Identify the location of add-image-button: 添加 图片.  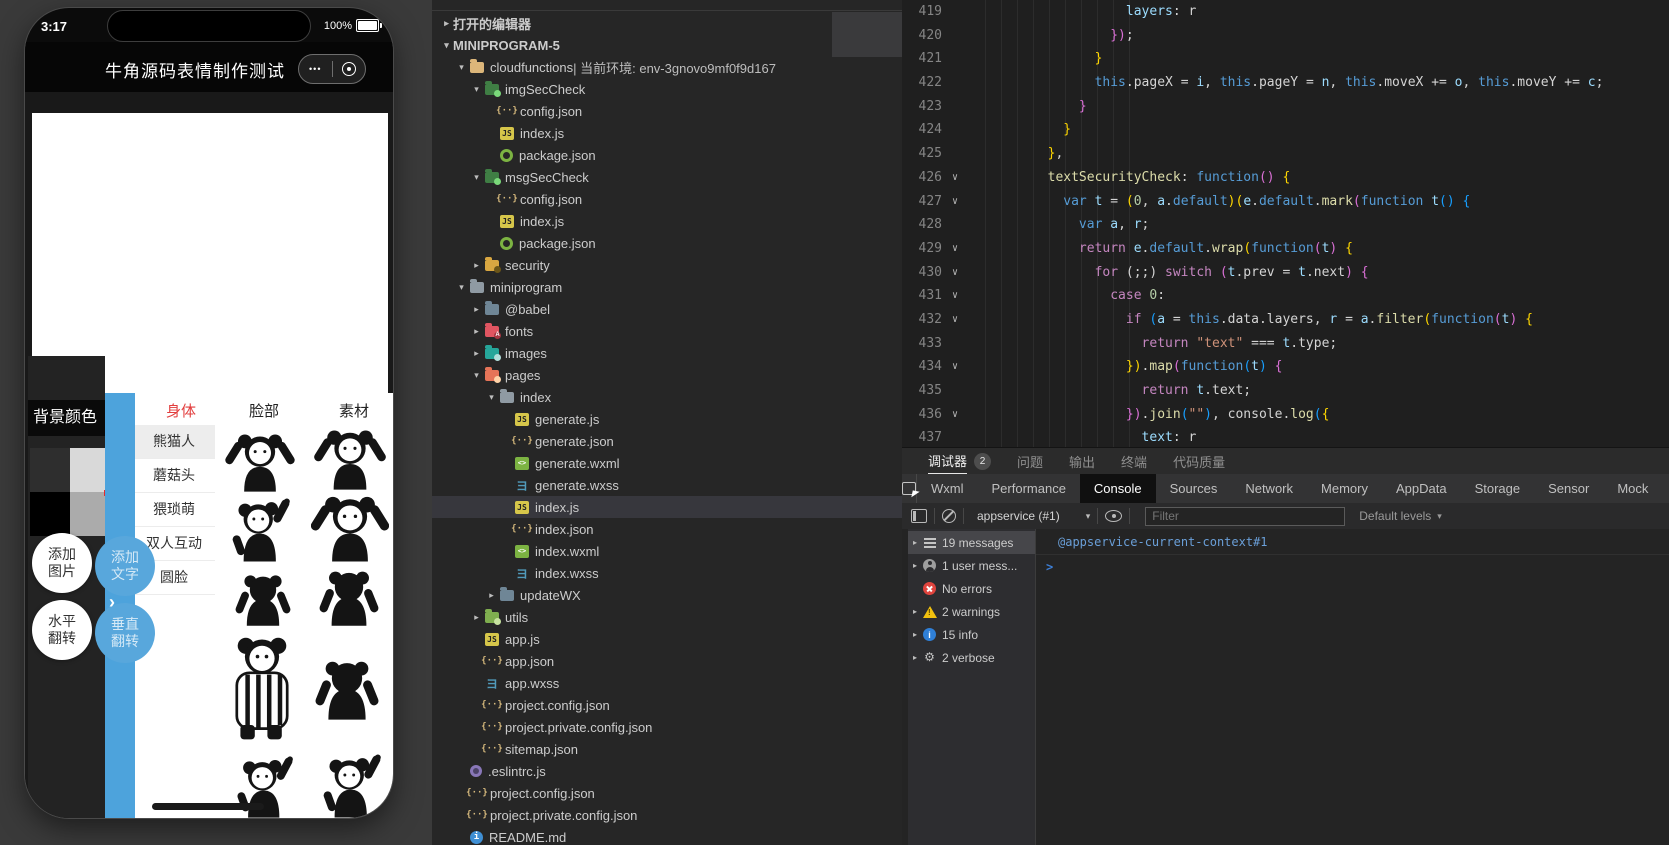
(62, 563).